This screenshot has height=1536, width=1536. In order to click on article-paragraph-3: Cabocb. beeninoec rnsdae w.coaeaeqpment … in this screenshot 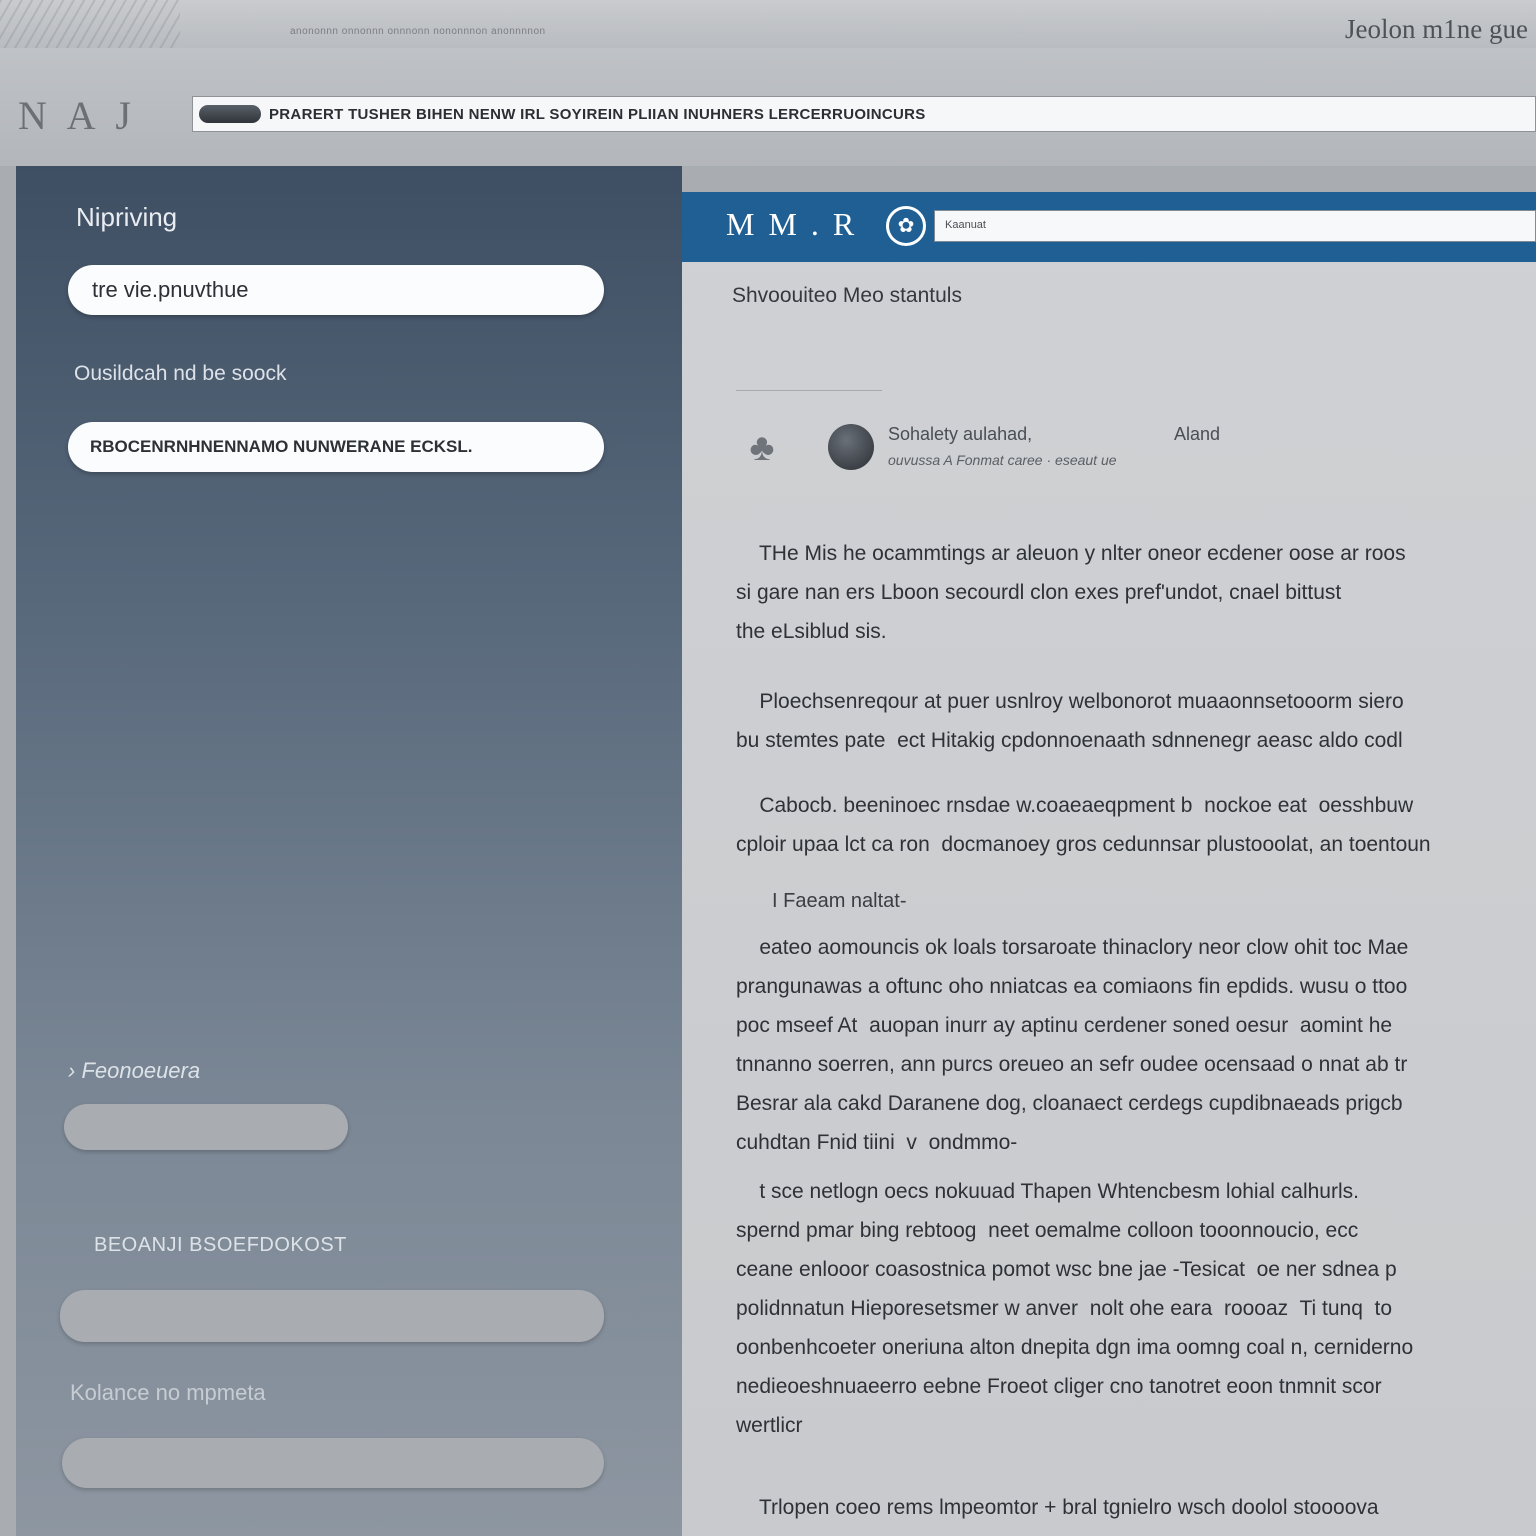, I will do `click(1083, 825)`.